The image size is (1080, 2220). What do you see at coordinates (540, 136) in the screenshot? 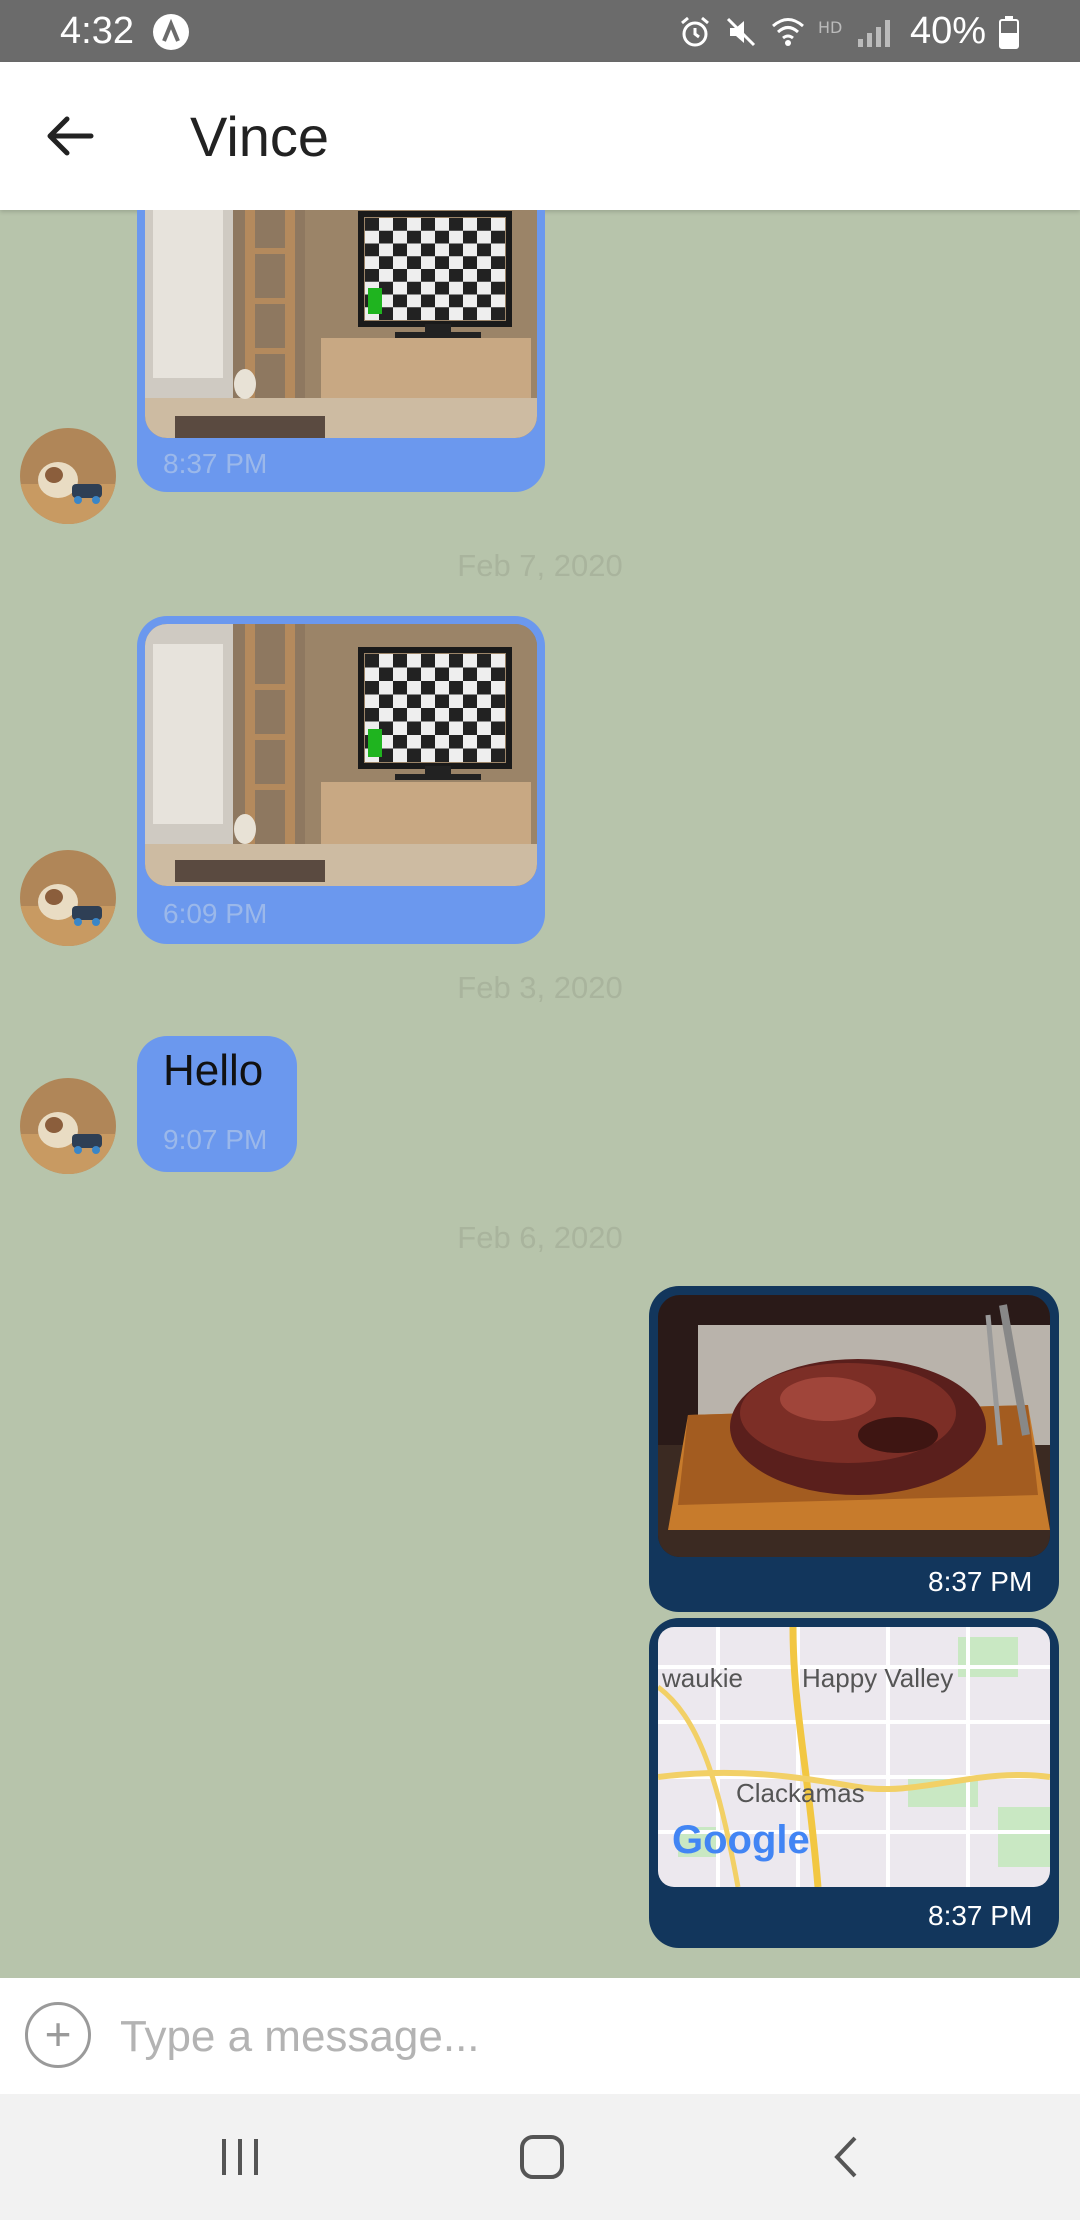
I see `conversation-header: Vince` at bounding box center [540, 136].